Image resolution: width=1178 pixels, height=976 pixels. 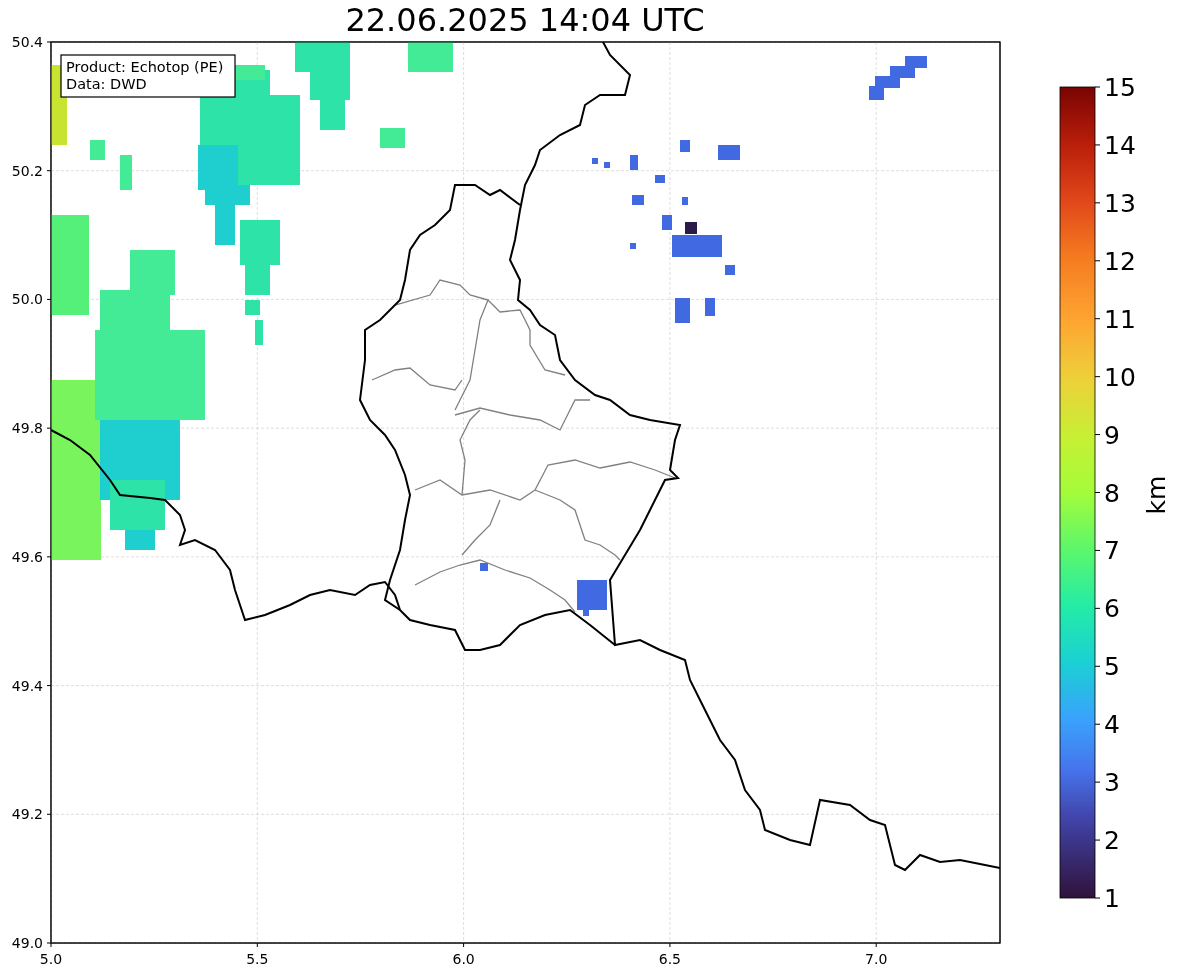 I want to click on colorbar-tick-label: 9, so click(x=1112, y=435).